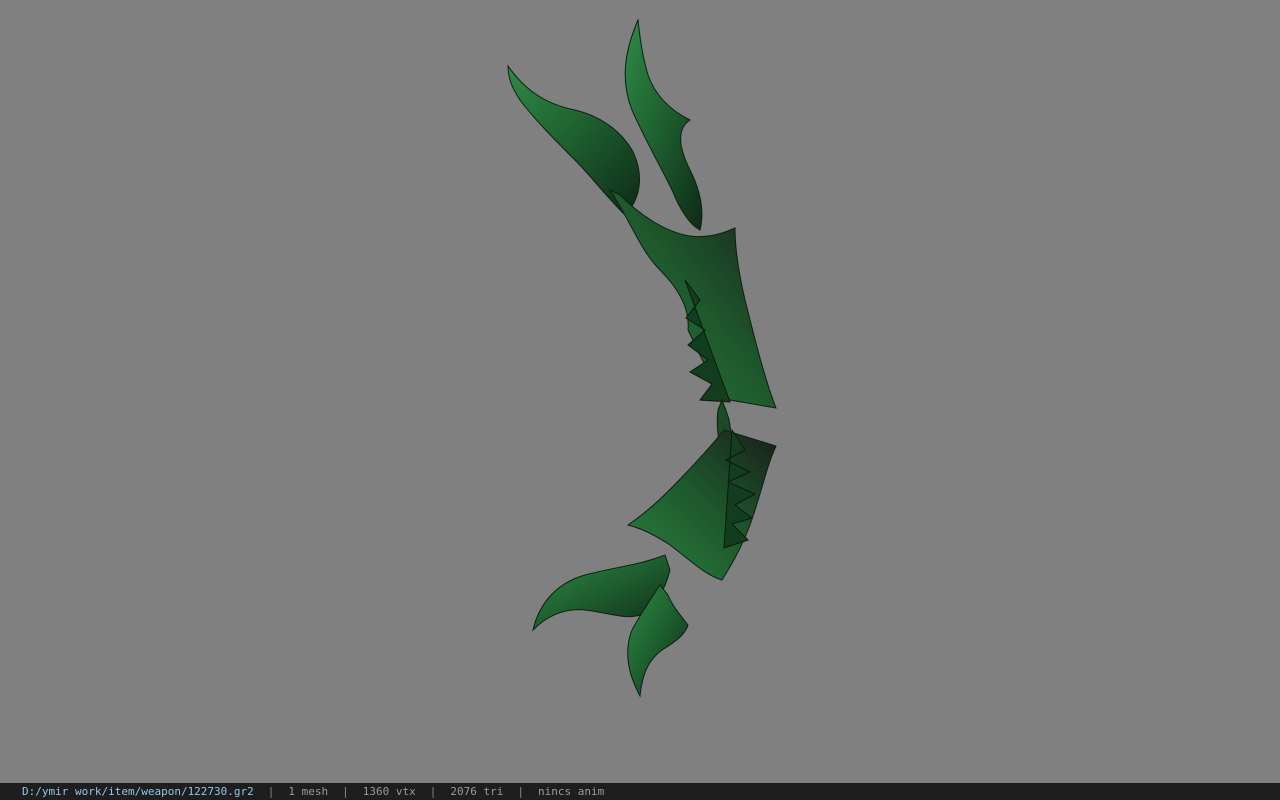 Image resolution: width=1280 pixels, height=800 pixels. I want to click on bow-upper-right-wing, so click(663, 124).